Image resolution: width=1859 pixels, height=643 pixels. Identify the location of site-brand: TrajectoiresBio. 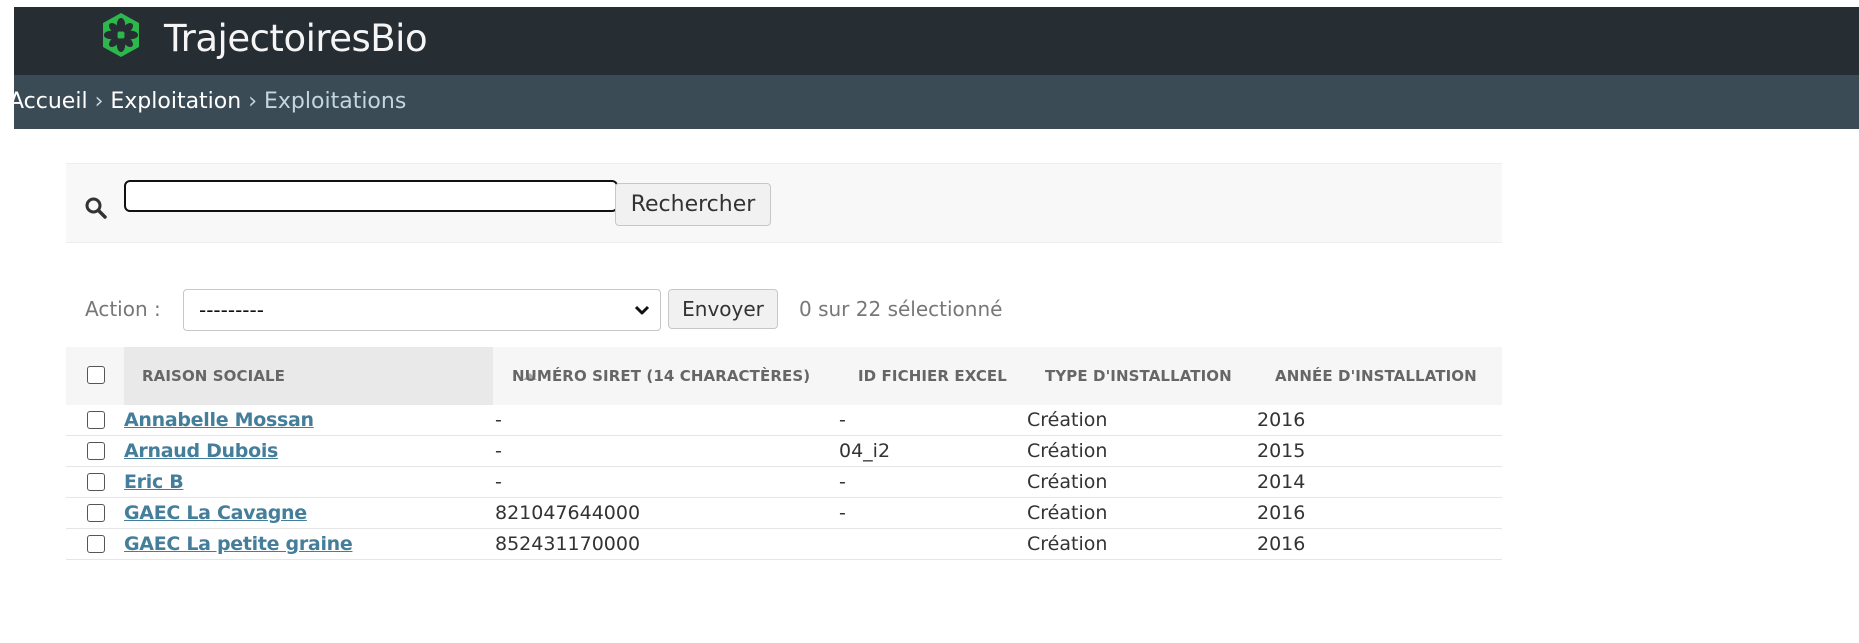
(296, 39).